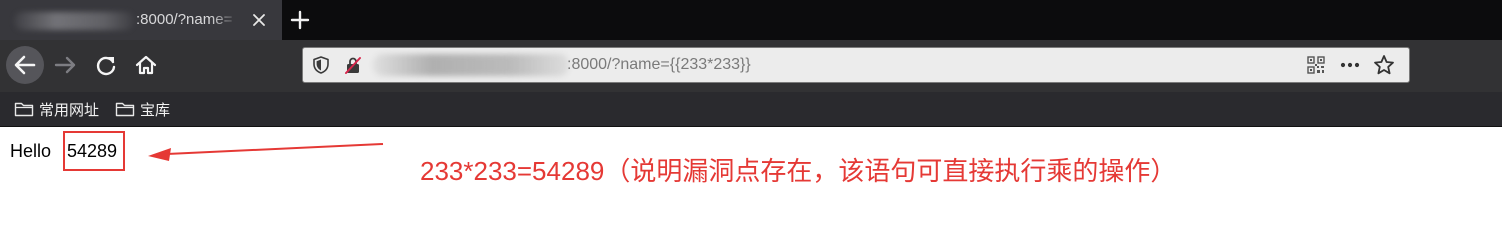 This screenshot has width=1502, height=248. What do you see at coordinates (1350, 65) in the screenshot?
I see `more-icon` at bounding box center [1350, 65].